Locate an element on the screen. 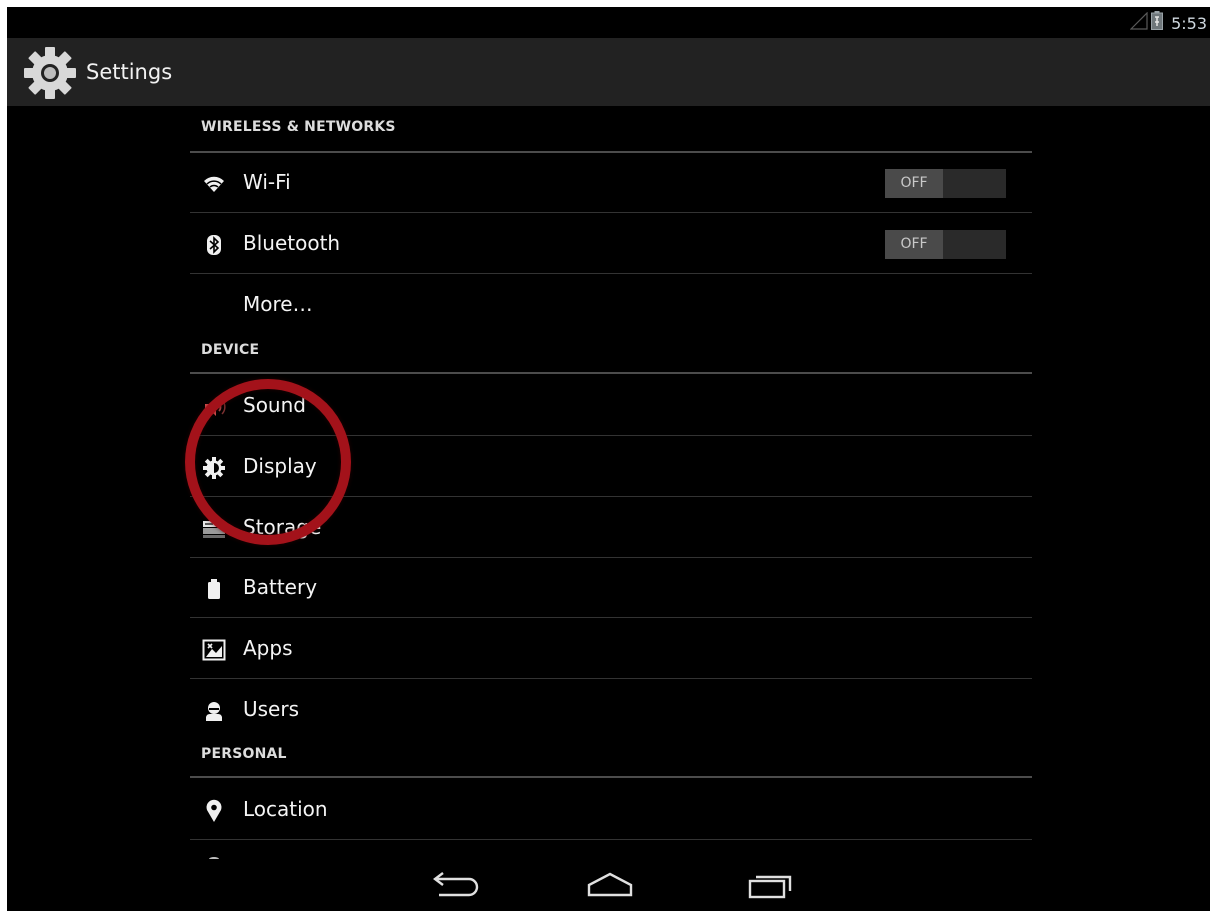 This screenshot has height=911, width=1212. settings-item-label: Wi-Fi is located at coordinates (267, 182).